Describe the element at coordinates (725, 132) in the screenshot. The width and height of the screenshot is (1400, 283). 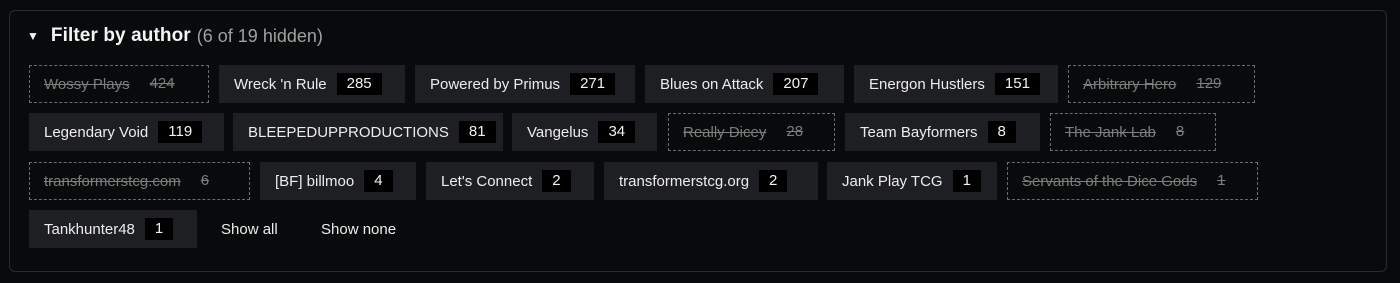
I see `author-name: Really Dicey` at that location.